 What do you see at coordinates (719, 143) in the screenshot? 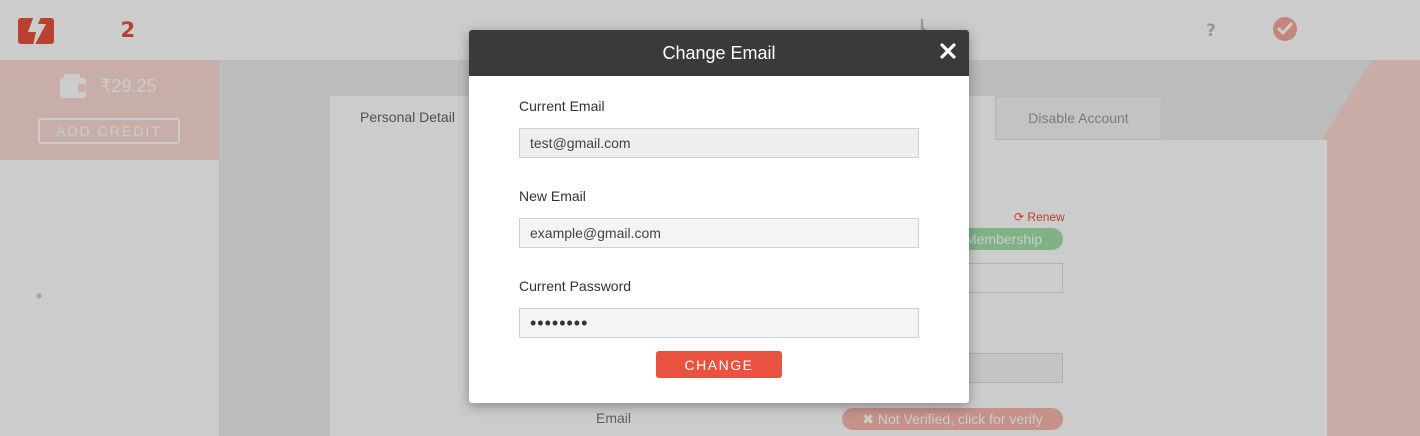
I see `current-email-field` at bounding box center [719, 143].